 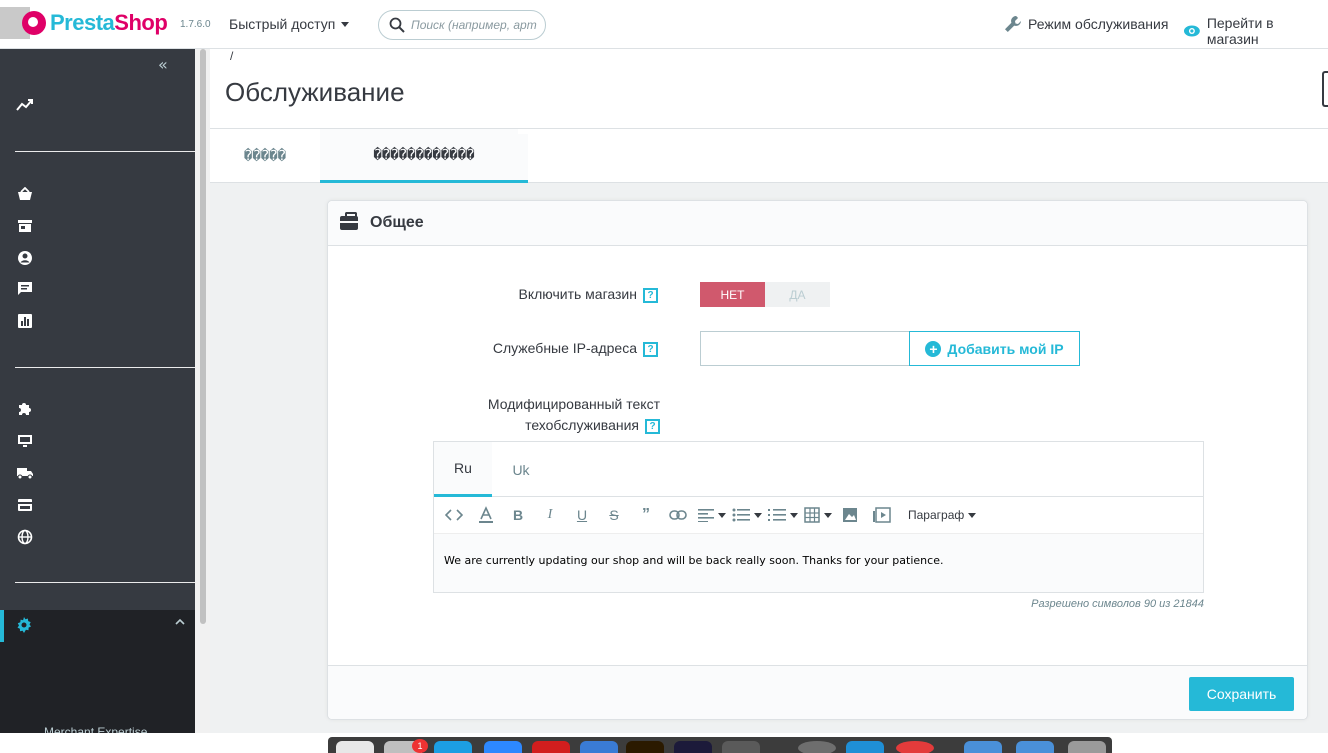 I want to click on paragraph-format-label: Параграф, so click(x=936, y=515).